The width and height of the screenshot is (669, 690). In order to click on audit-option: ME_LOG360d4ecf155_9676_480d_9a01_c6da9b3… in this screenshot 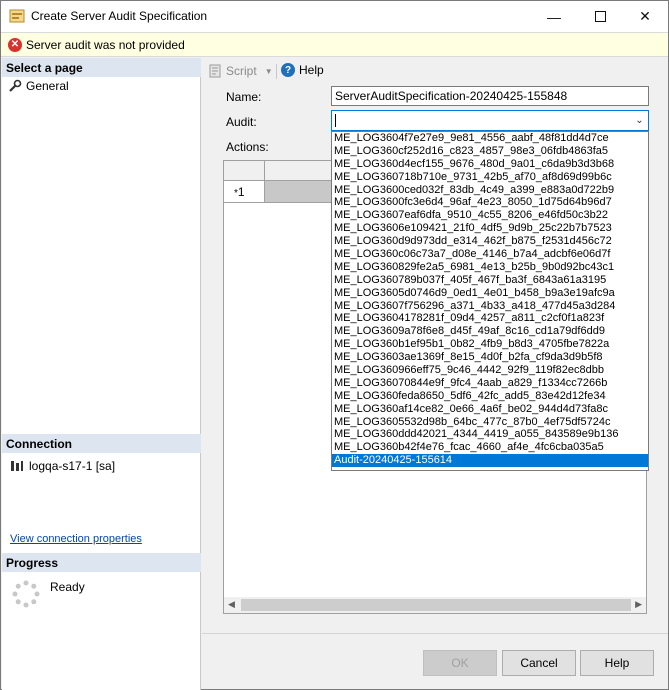, I will do `click(490, 164)`.